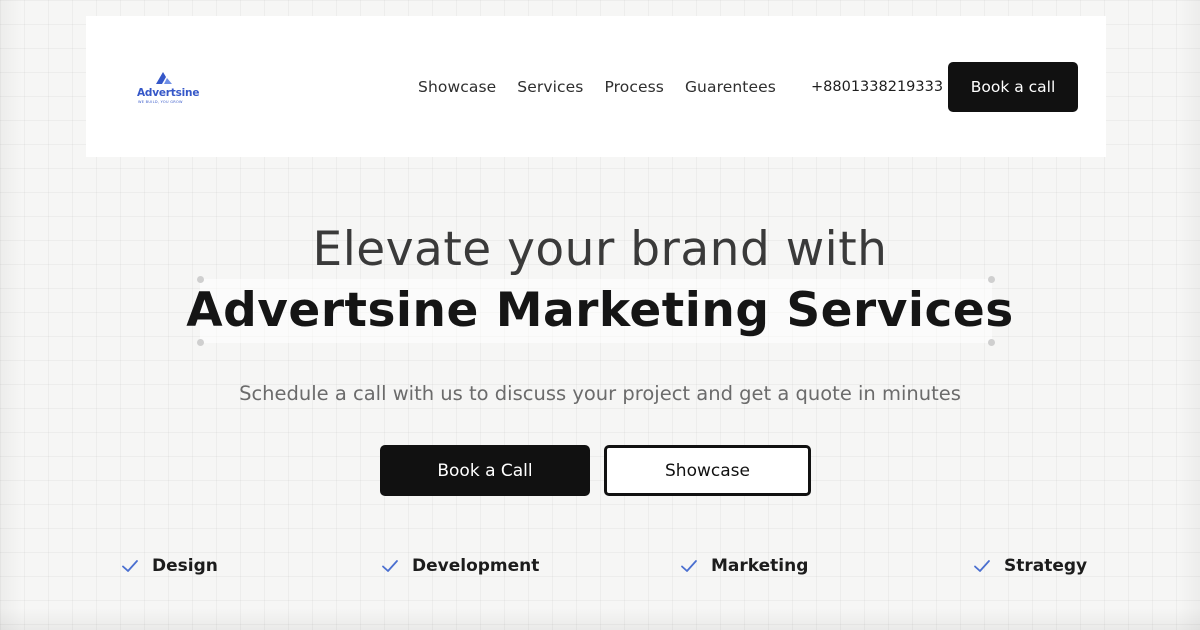  What do you see at coordinates (160, 102) in the screenshot?
I see `brand-tagline: WE BUILD, YOU GROW` at bounding box center [160, 102].